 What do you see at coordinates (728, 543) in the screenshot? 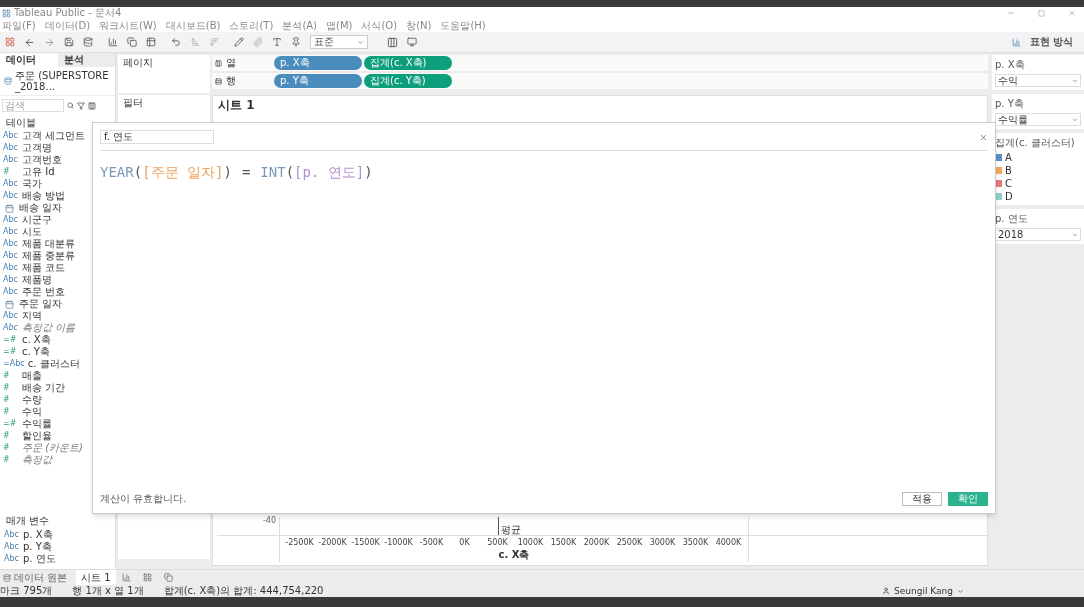
I see `axis-tick: 4000K` at bounding box center [728, 543].